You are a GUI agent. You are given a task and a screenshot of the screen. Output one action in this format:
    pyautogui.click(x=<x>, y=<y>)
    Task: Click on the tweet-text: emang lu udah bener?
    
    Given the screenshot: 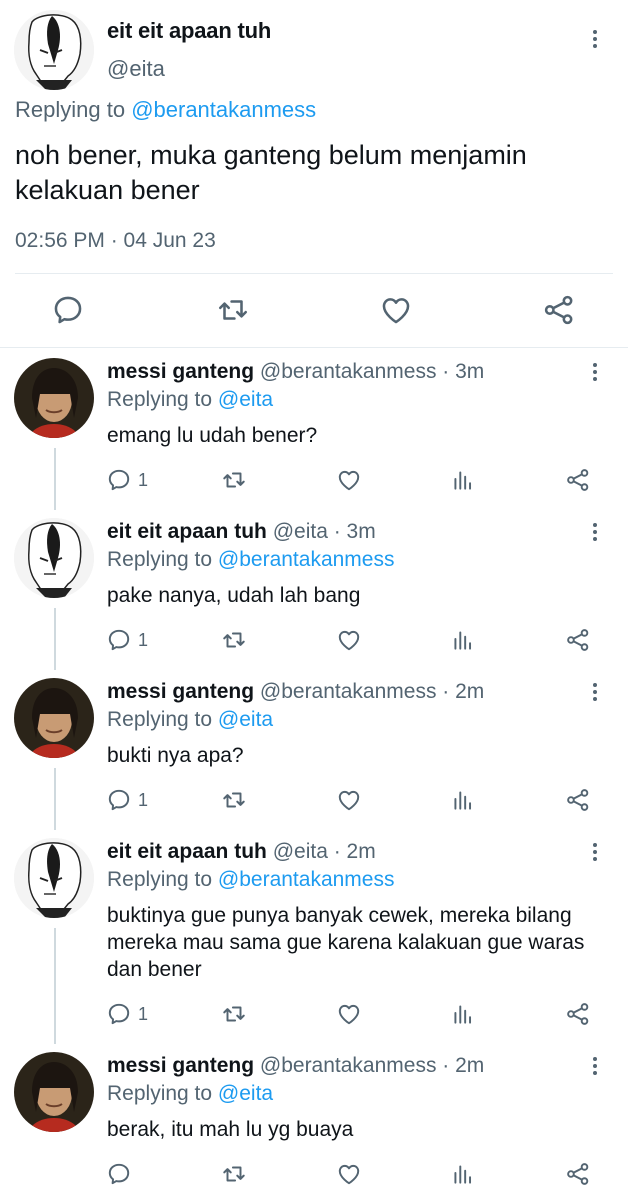 What is the action you would take?
    pyautogui.click(x=212, y=435)
    